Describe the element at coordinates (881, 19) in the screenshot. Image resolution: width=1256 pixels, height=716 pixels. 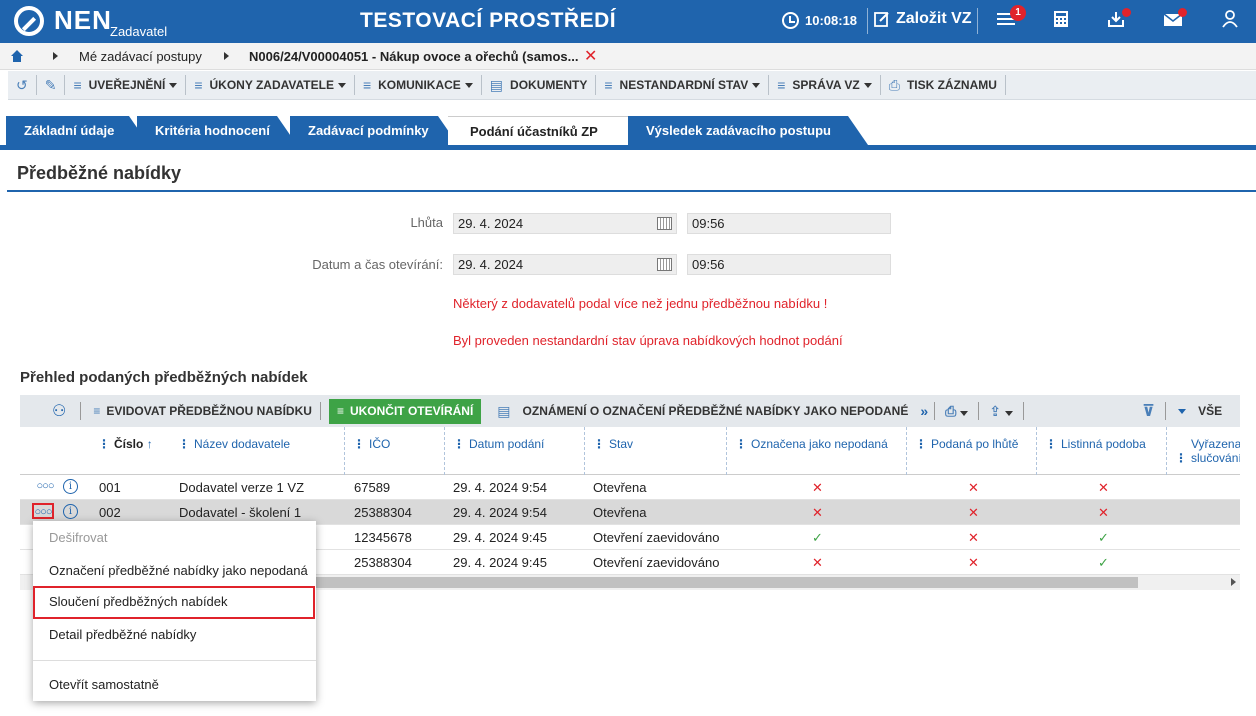
I see `edit-icon` at that location.